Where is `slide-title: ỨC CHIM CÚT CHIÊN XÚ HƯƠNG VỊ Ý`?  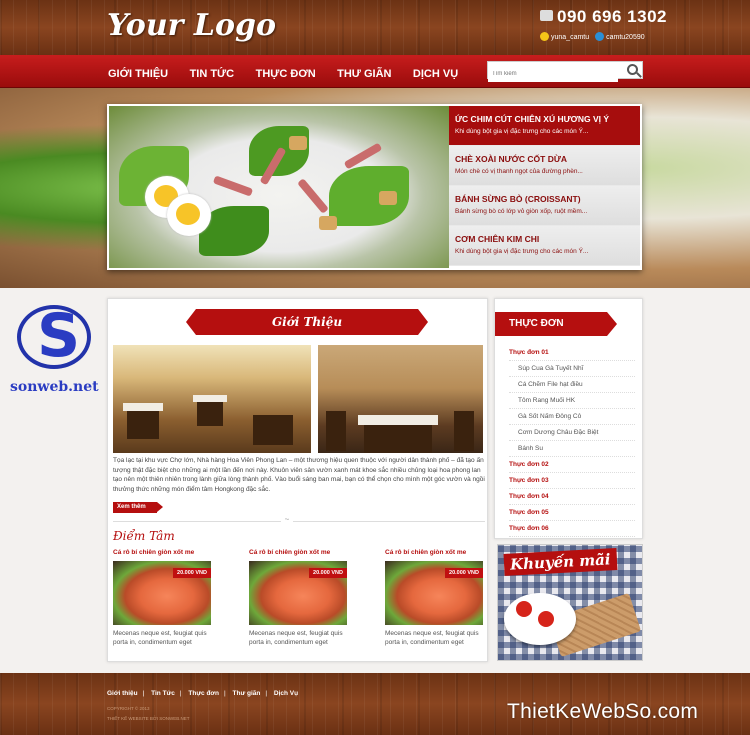
slide-title: ỨC CHIM CÚT CHIÊN XÚ HƯƠNG VỊ Ý is located at coordinates (532, 119).